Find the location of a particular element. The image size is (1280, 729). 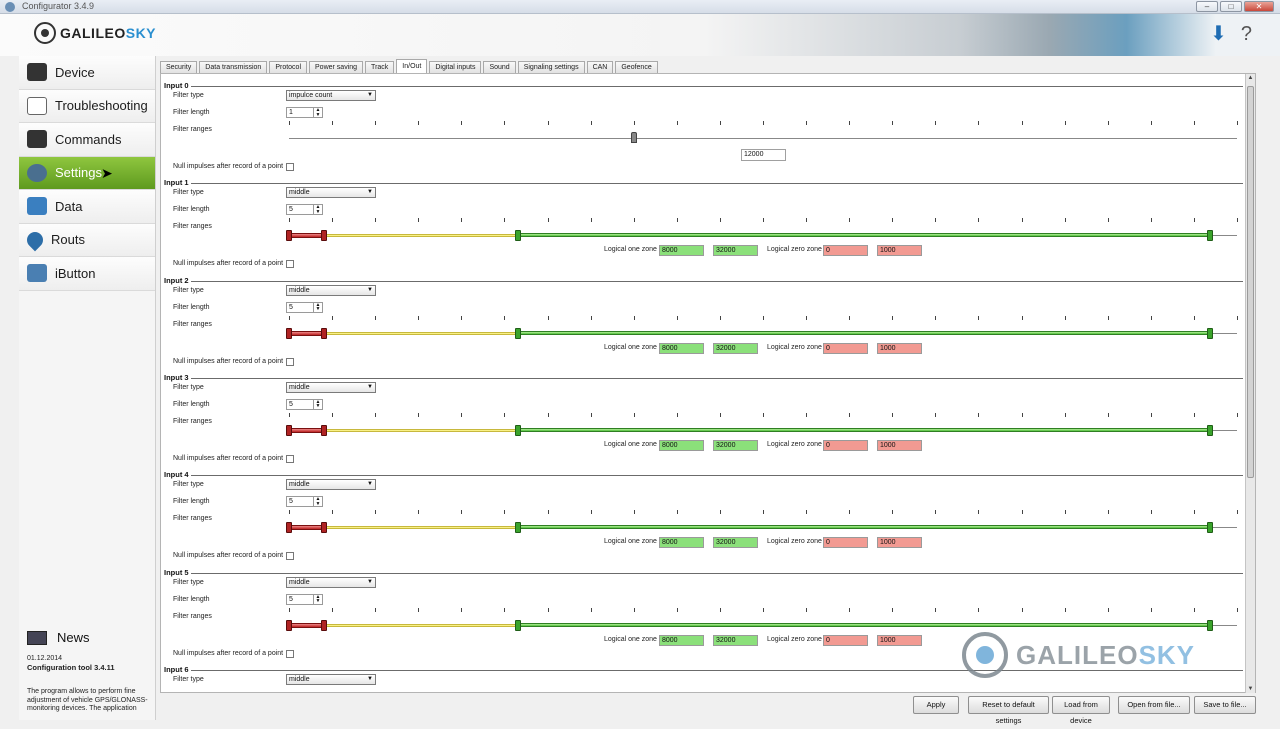

filter-length-stepper: 1 ▲ ▼ is located at coordinates (304, 112).